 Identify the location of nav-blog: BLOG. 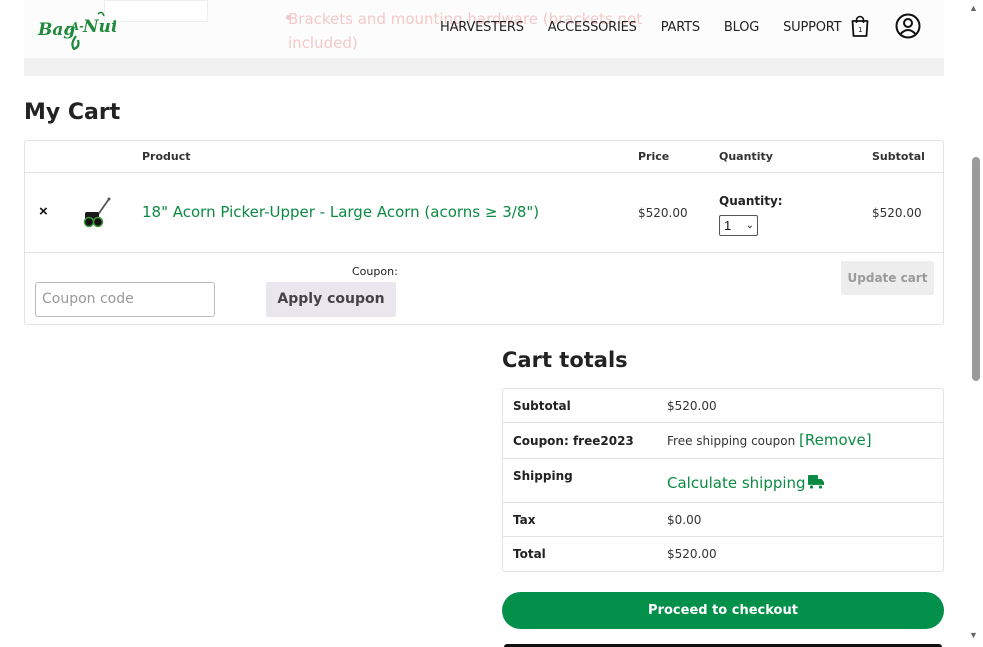
(741, 27).